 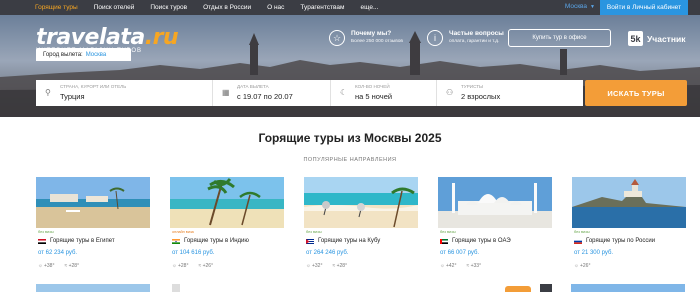 What do you see at coordinates (578, 241) in the screenshot?
I see `russia-flag-icon` at bounding box center [578, 241].